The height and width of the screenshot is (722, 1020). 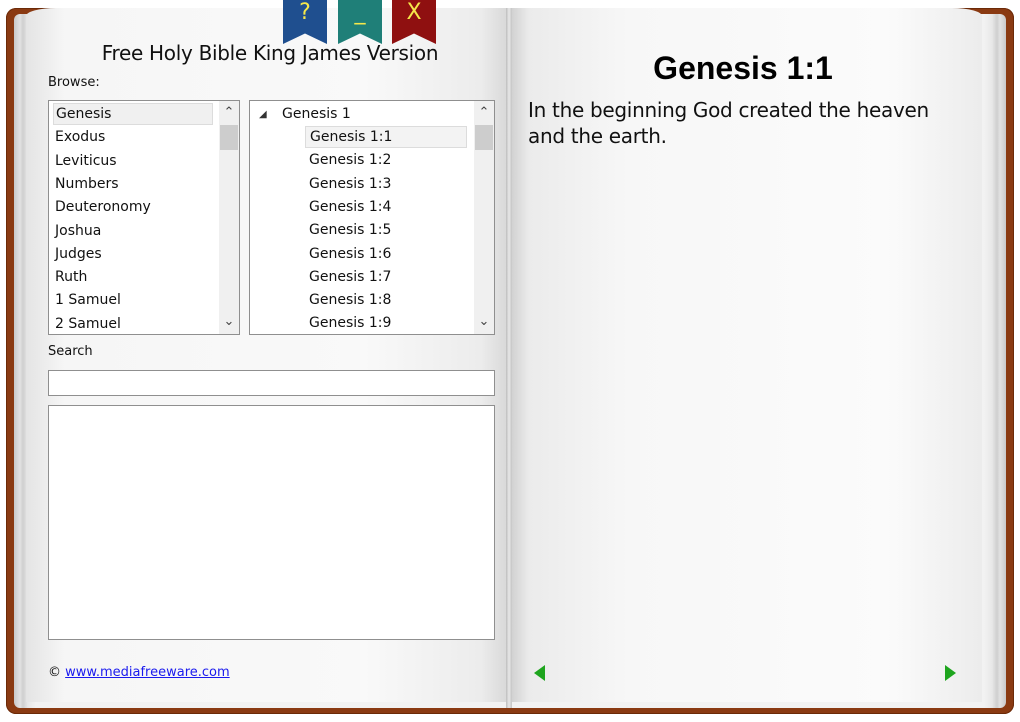 I want to click on book-spine, so click(x=509, y=358).